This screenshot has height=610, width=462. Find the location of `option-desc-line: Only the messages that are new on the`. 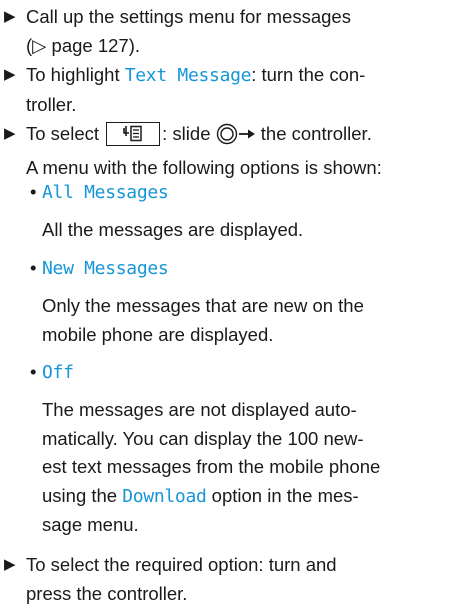

option-desc-line: Only the messages that are new on the is located at coordinates (203, 305).